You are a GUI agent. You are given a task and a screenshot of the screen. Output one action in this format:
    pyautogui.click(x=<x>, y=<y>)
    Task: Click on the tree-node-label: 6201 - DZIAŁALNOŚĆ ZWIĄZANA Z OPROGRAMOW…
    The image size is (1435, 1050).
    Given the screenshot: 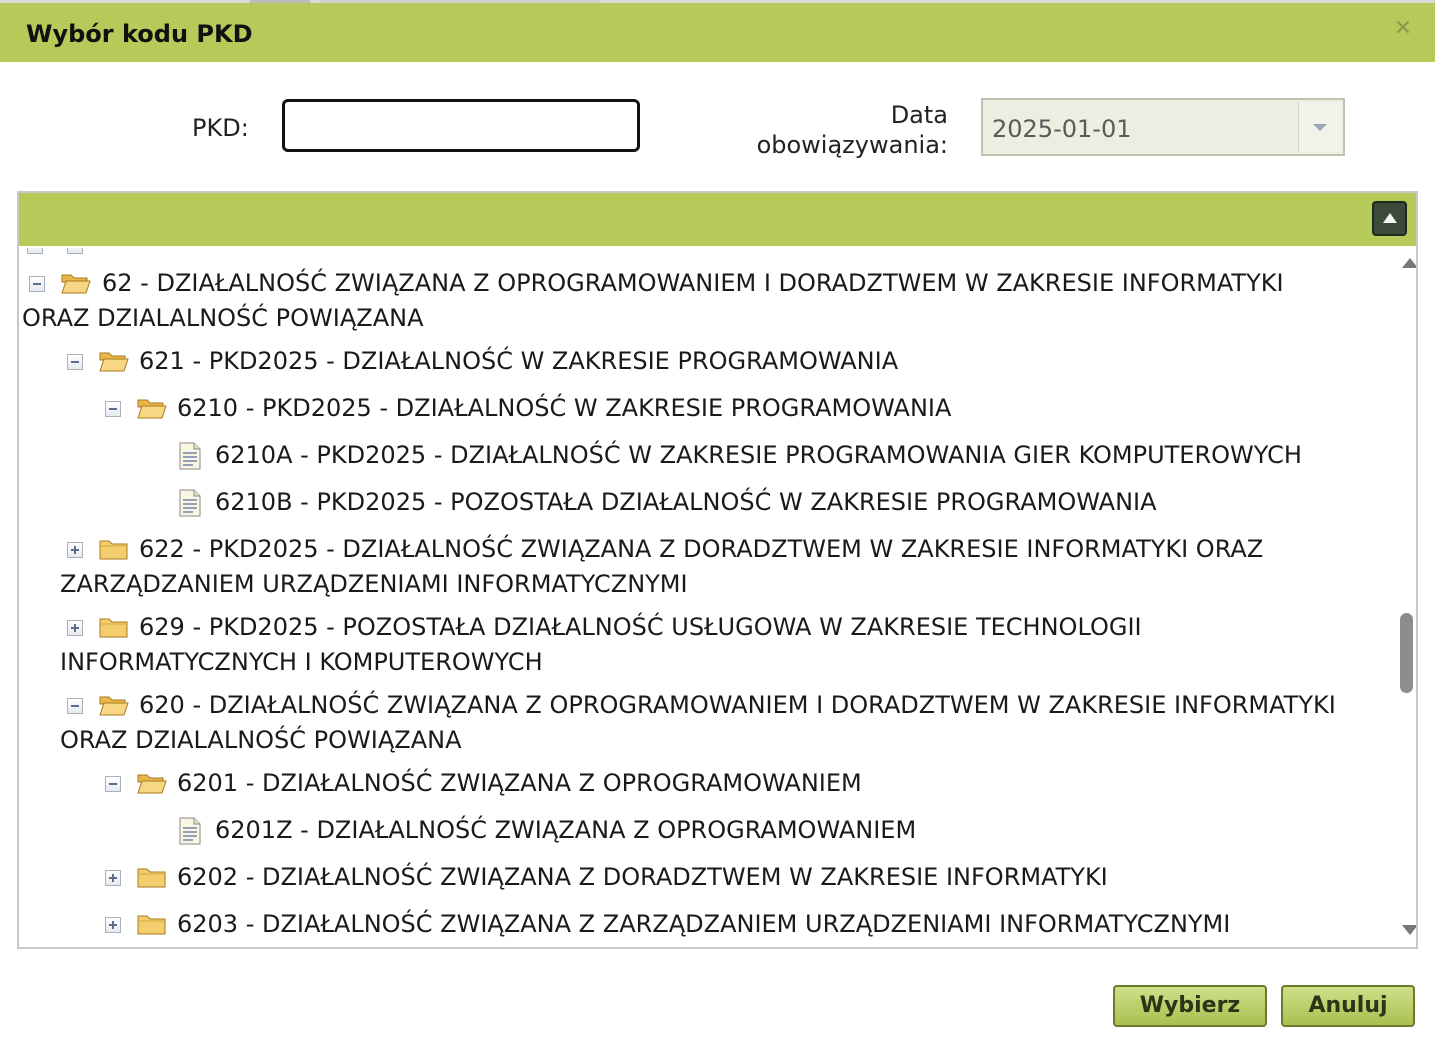 What is the action you would take?
    pyautogui.click(x=519, y=783)
    